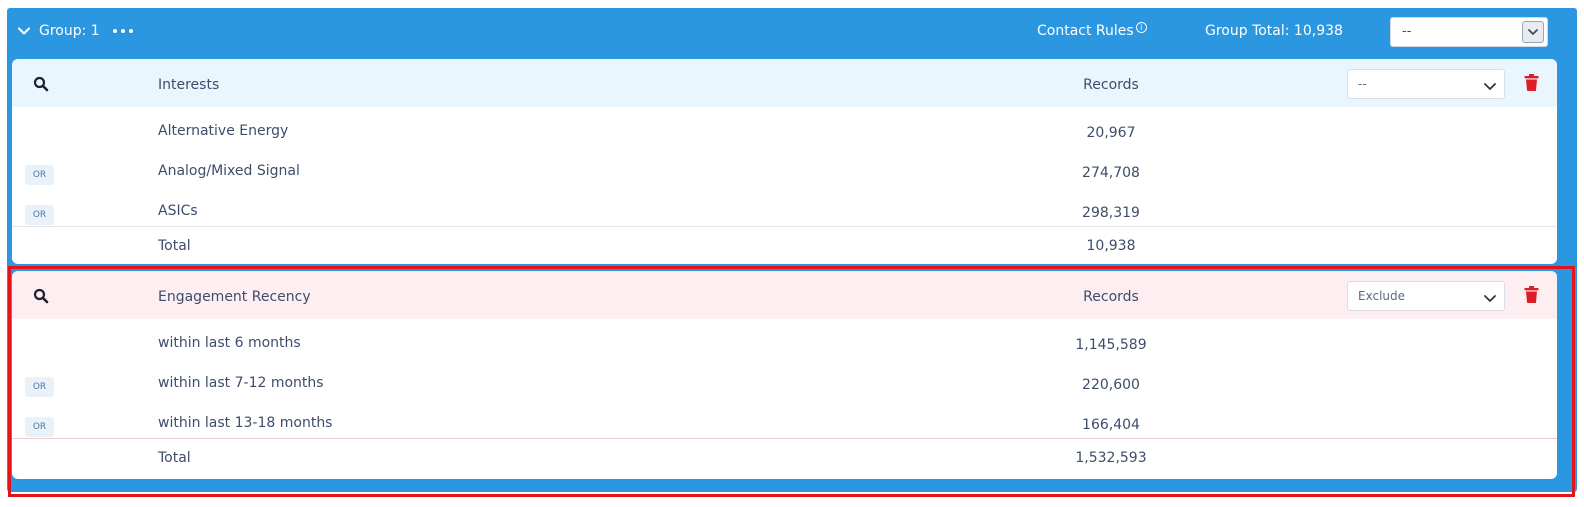  What do you see at coordinates (234, 297) in the screenshot?
I see `card-title: Engagement Recency` at bounding box center [234, 297].